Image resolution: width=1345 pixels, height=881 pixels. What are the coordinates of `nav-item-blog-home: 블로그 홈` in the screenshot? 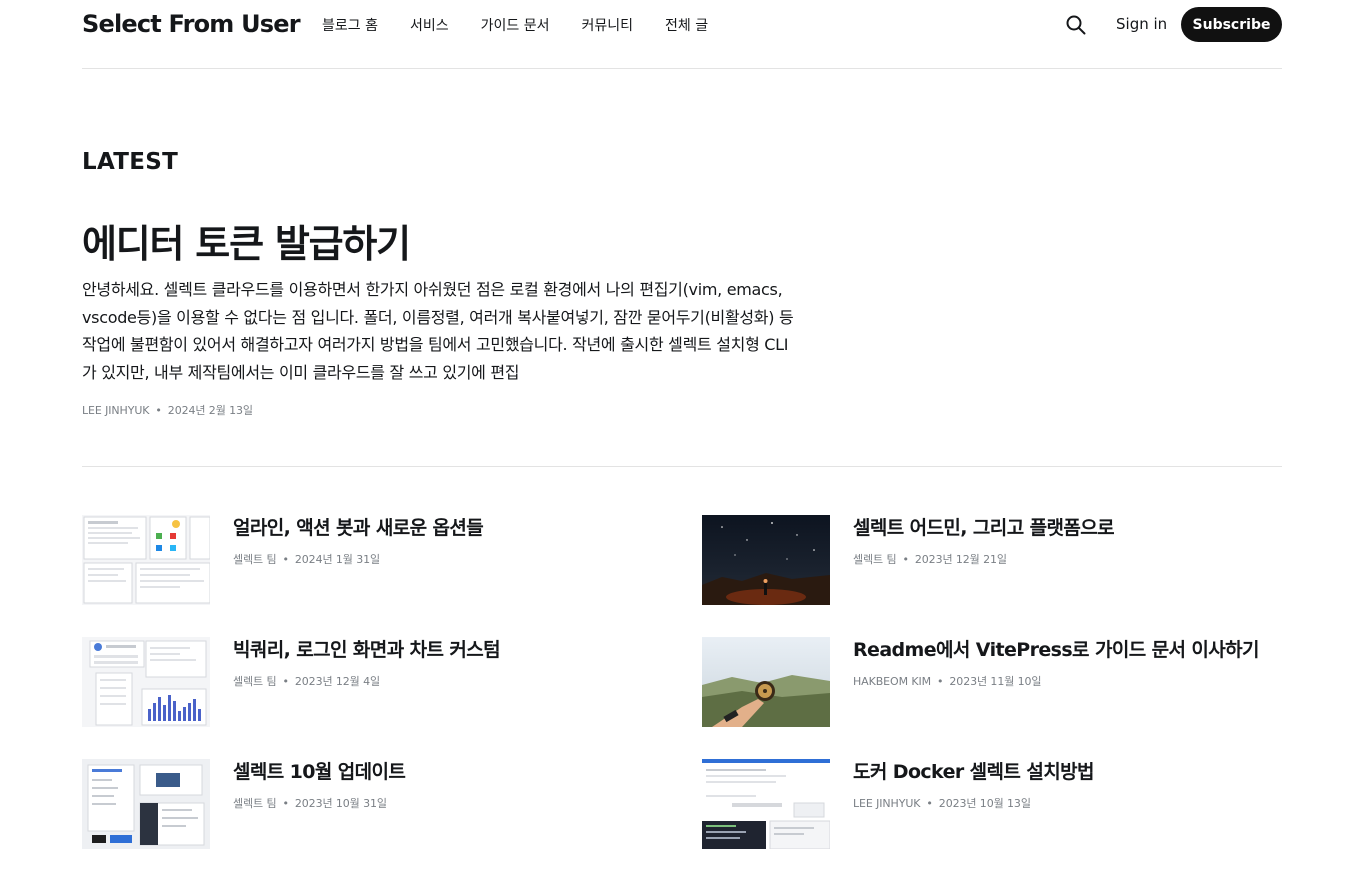 It's located at (350, 25).